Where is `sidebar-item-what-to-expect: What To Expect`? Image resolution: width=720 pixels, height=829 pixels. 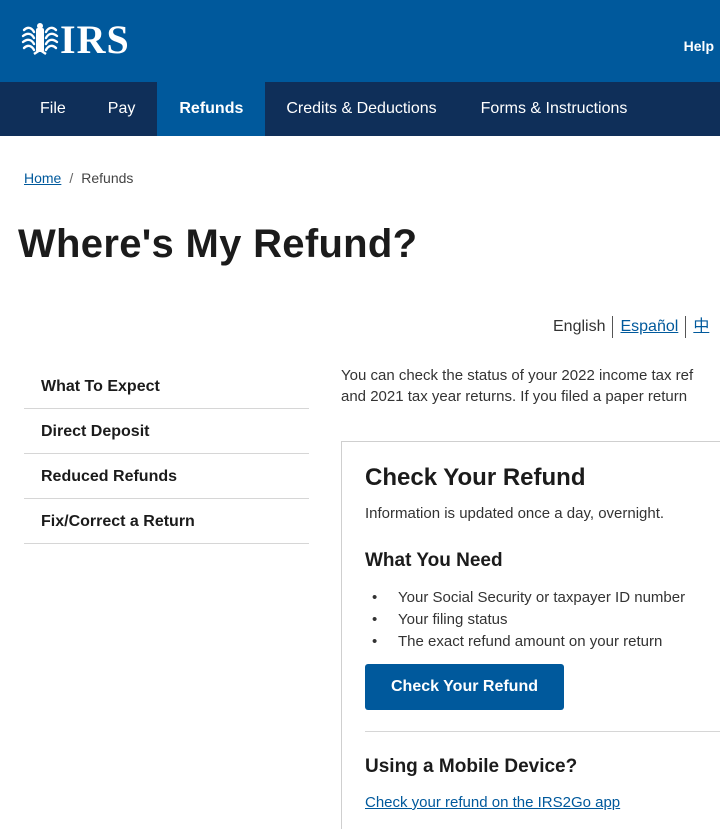 sidebar-item-what-to-expect: What To Expect is located at coordinates (166, 386).